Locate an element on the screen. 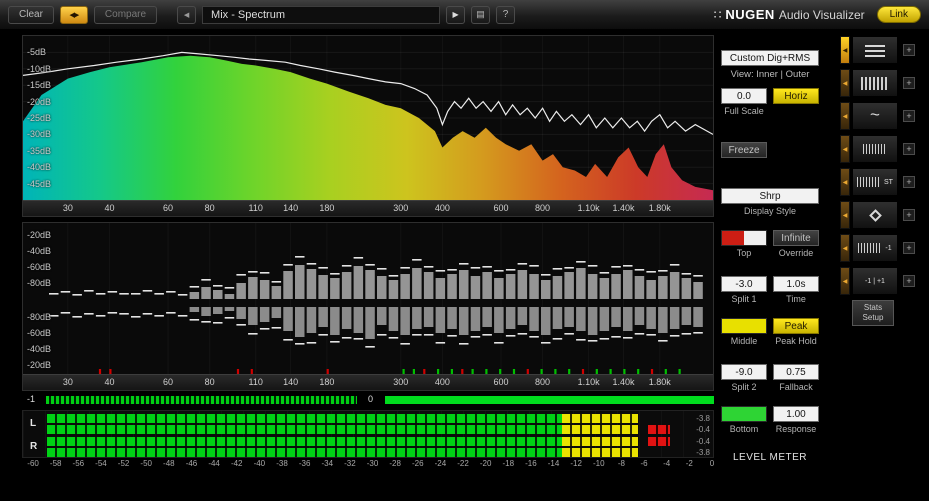 This screenshot has height=501, width=929. view-list-button: ▤ is located at coordinates (481, 14).